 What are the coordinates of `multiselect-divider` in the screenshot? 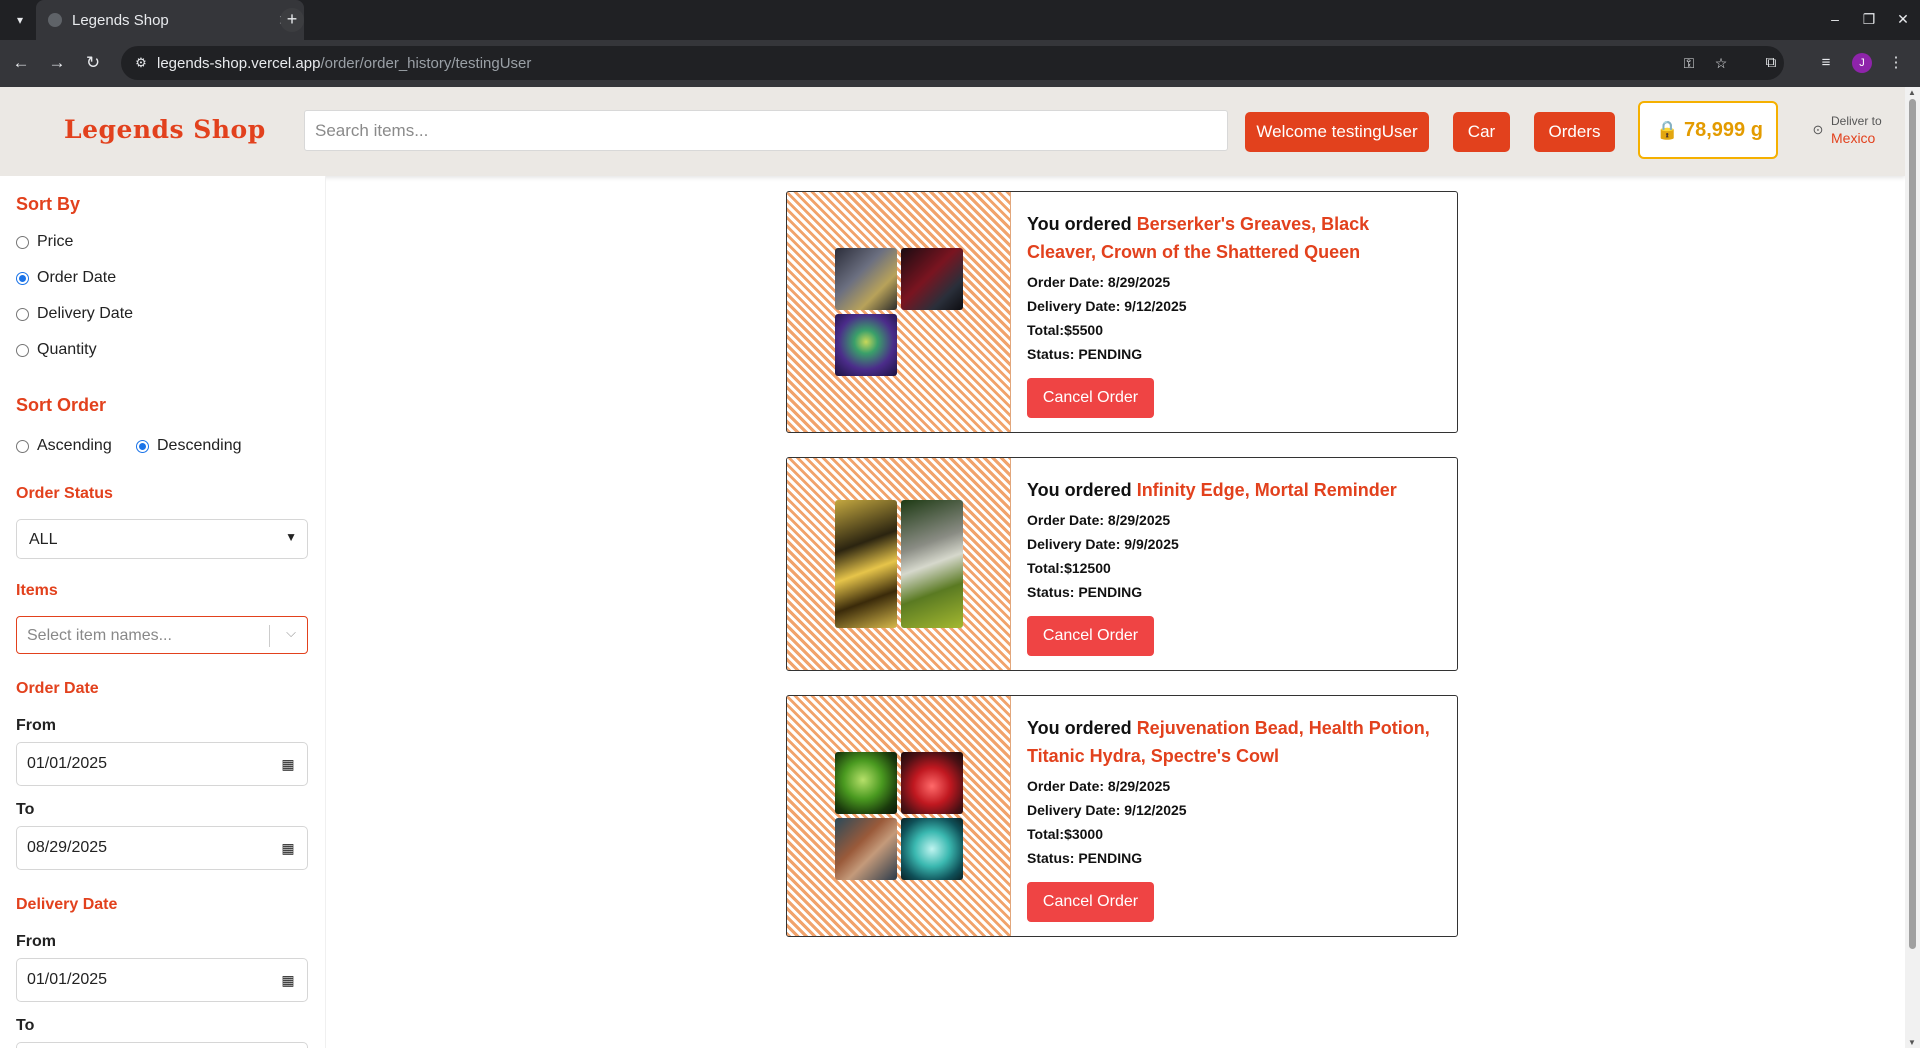 It's located at (269, 636).